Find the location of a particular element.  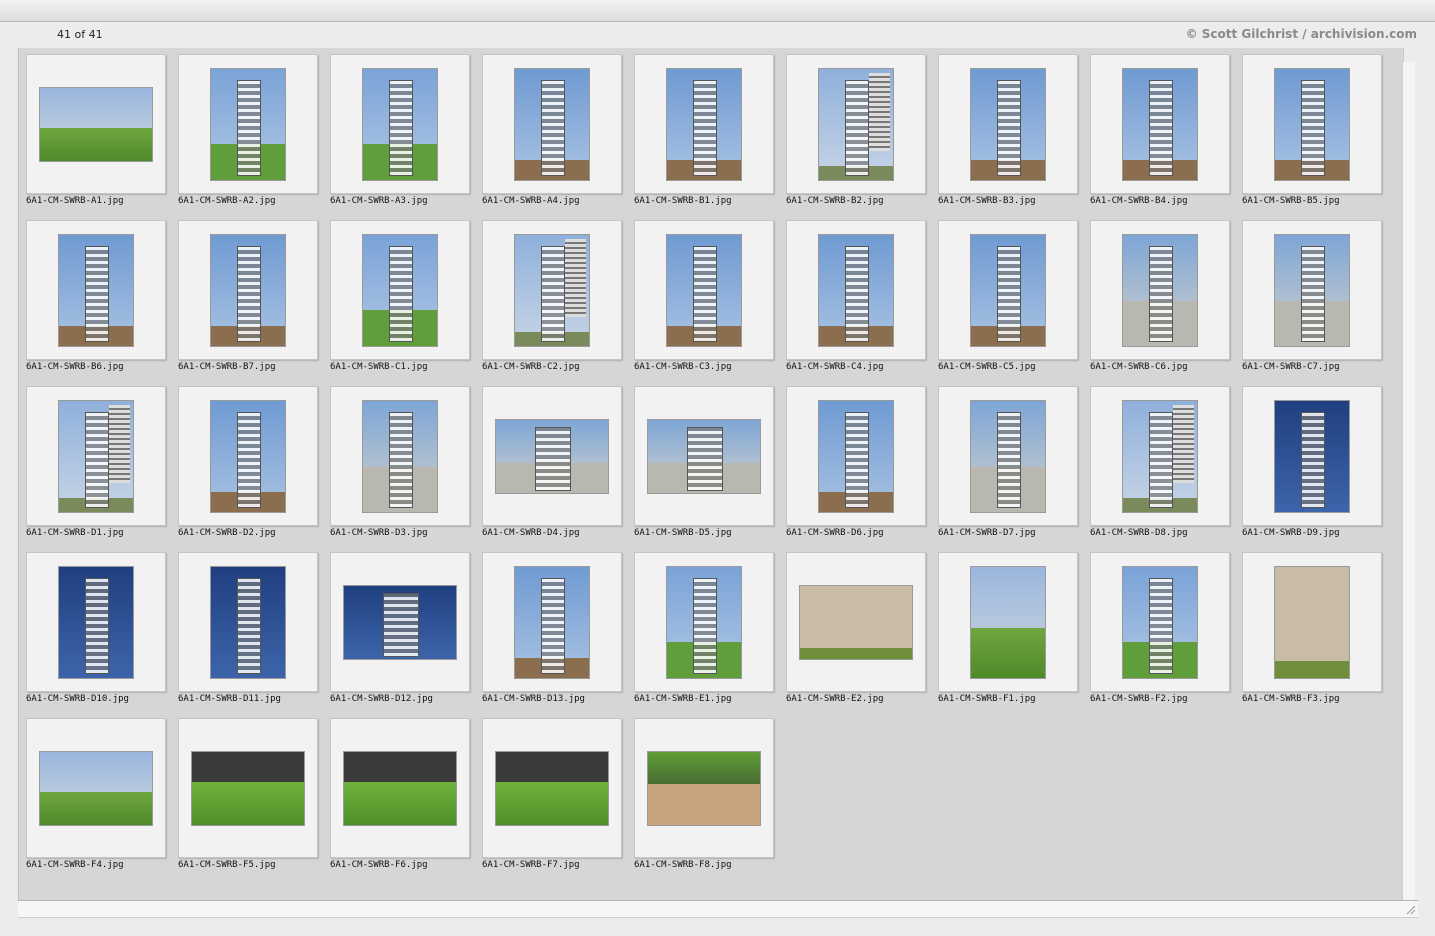

thumbnail-item: 6A1-CM-SWRB-C1.jpg is located at coordinates (406, 303).